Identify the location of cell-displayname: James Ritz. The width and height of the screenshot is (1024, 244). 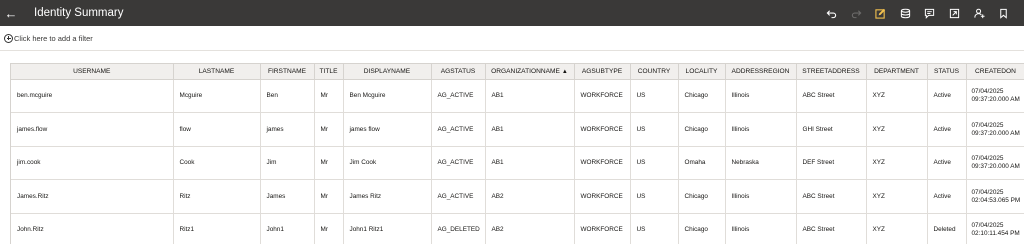
(387, 196).